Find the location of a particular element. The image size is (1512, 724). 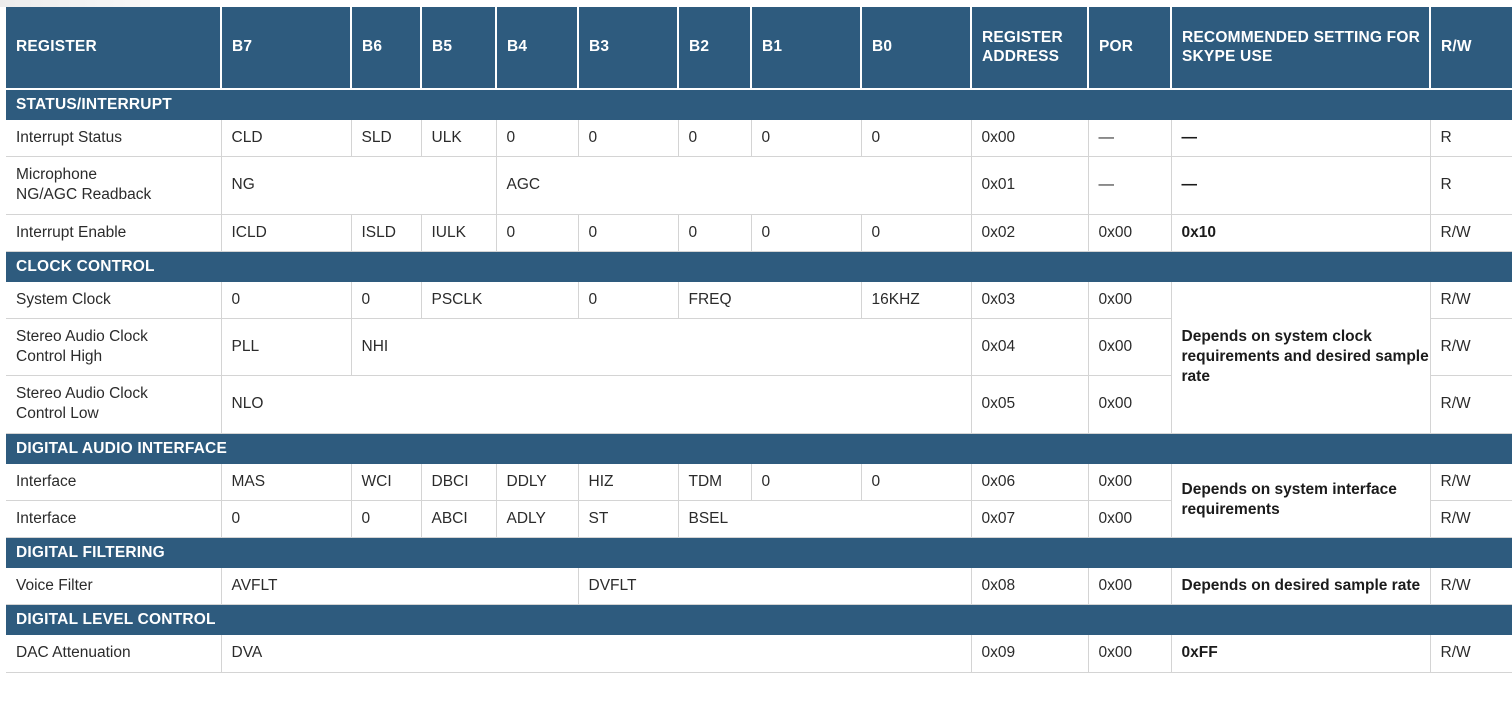

table-row: DAC Attenuation DVA 0x09 0x00 0xFF R/W is located at coordinates (759, 654).